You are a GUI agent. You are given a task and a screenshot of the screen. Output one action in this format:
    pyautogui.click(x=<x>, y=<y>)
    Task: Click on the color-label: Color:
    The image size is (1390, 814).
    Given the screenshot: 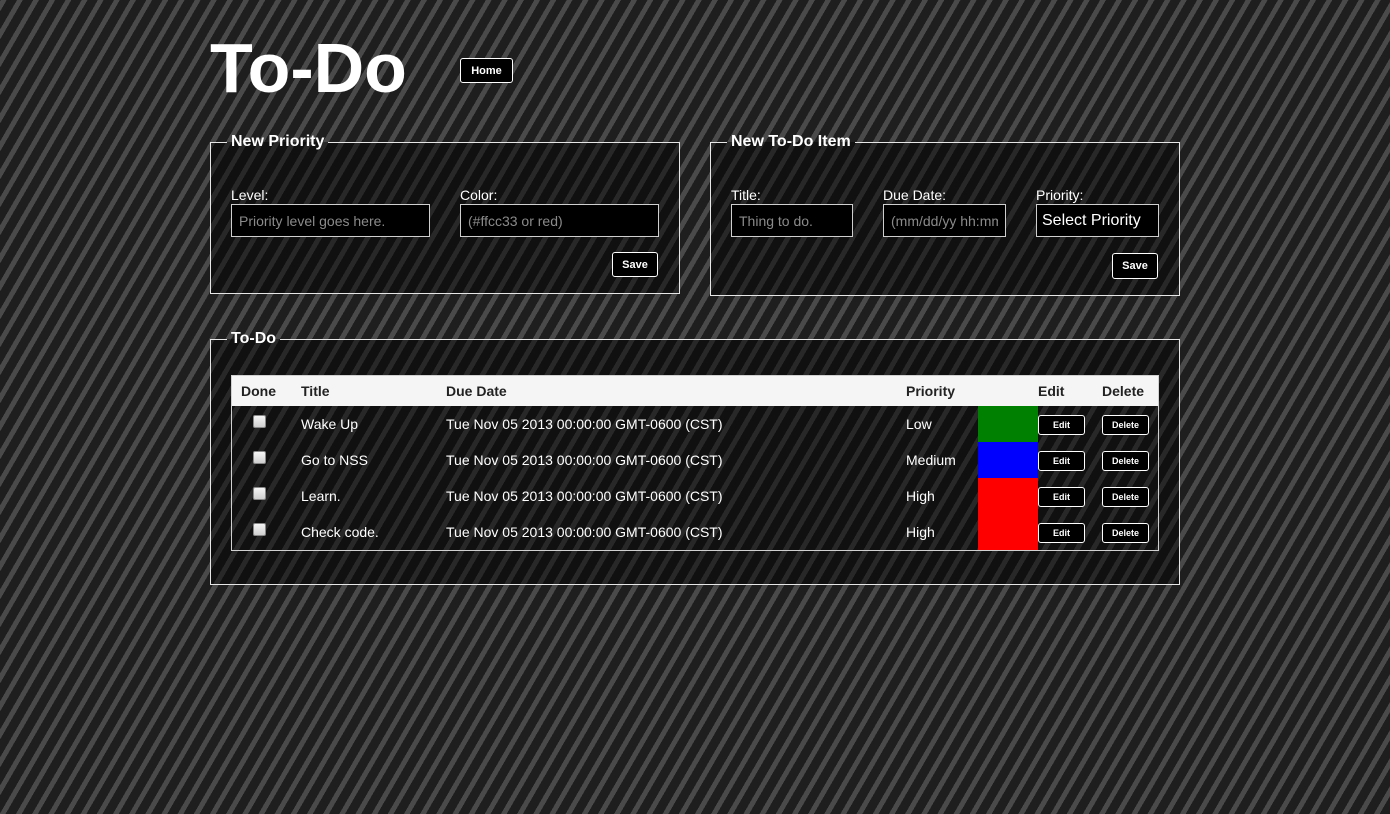 What is the action you would take?
    pyautogui.click(x=479, y=195)
    